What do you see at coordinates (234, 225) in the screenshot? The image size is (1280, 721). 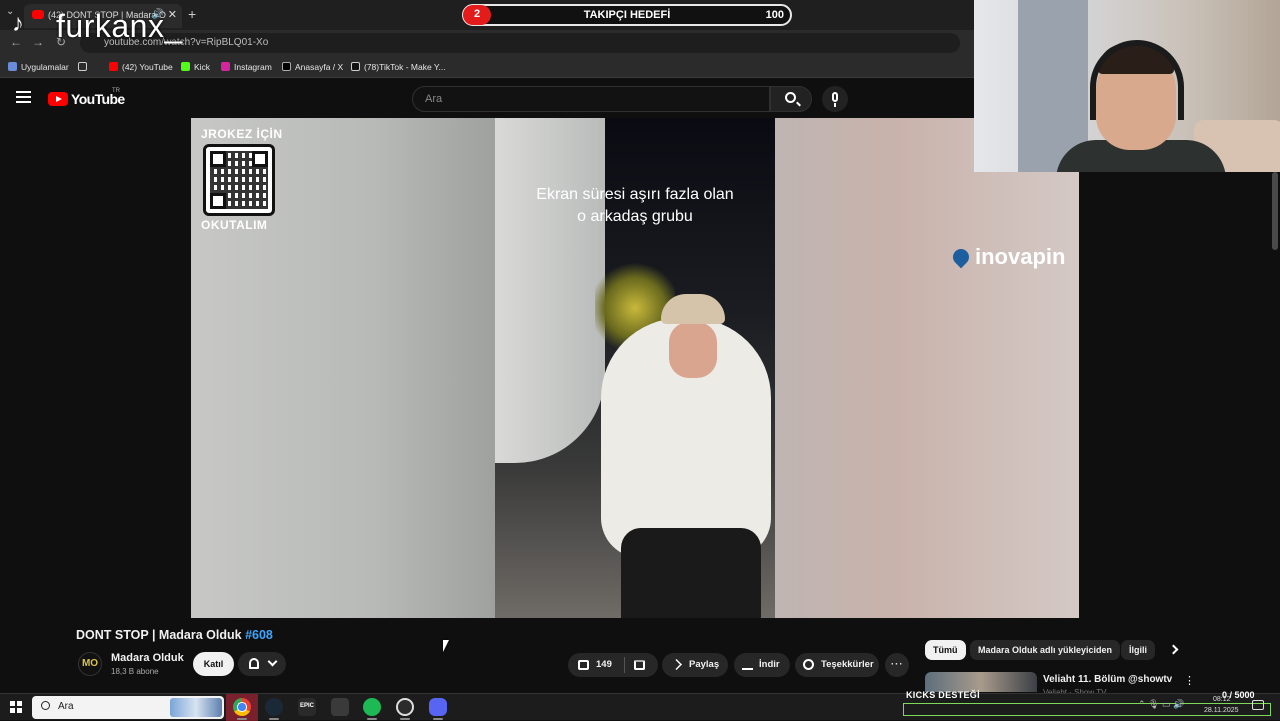 I see `qr-caption: OKUTALIM` at bounding box center [234, 225].